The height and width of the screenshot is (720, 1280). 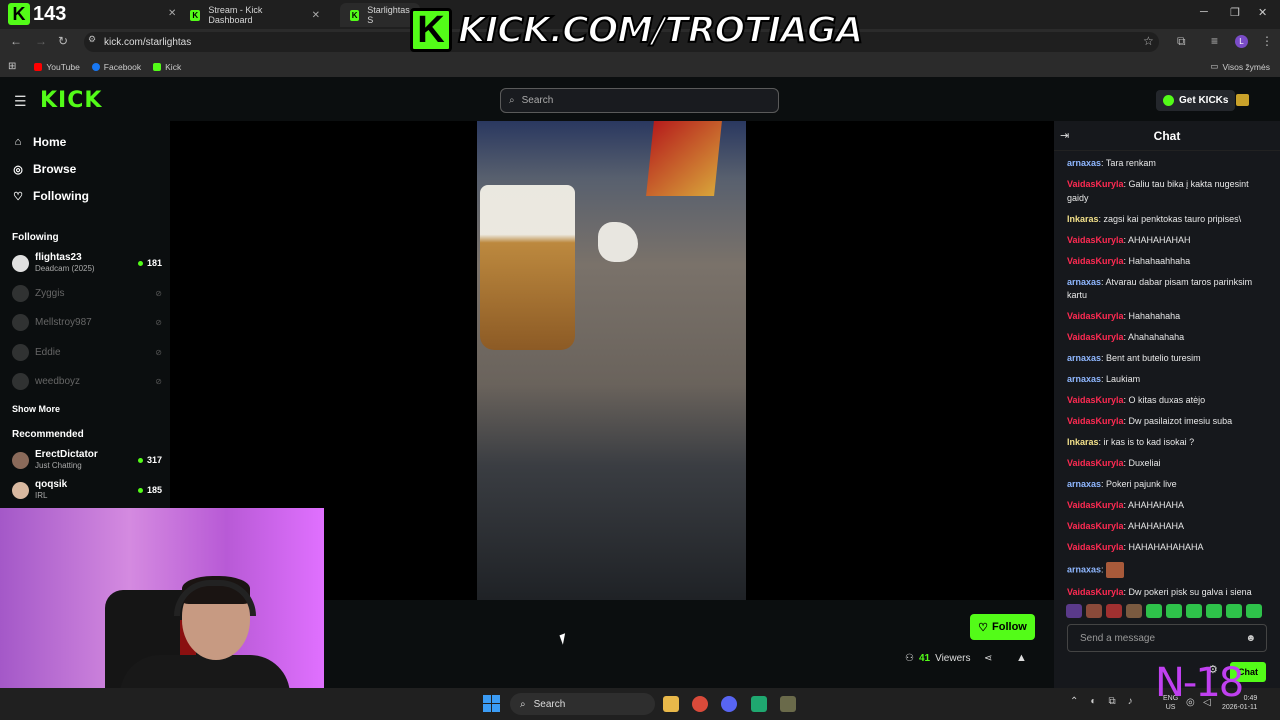 What do you see at coordinates (1250, 638) in the screenshot?
I see `emoji-picker-icon: ☻` at bounding box center [1250, 638].